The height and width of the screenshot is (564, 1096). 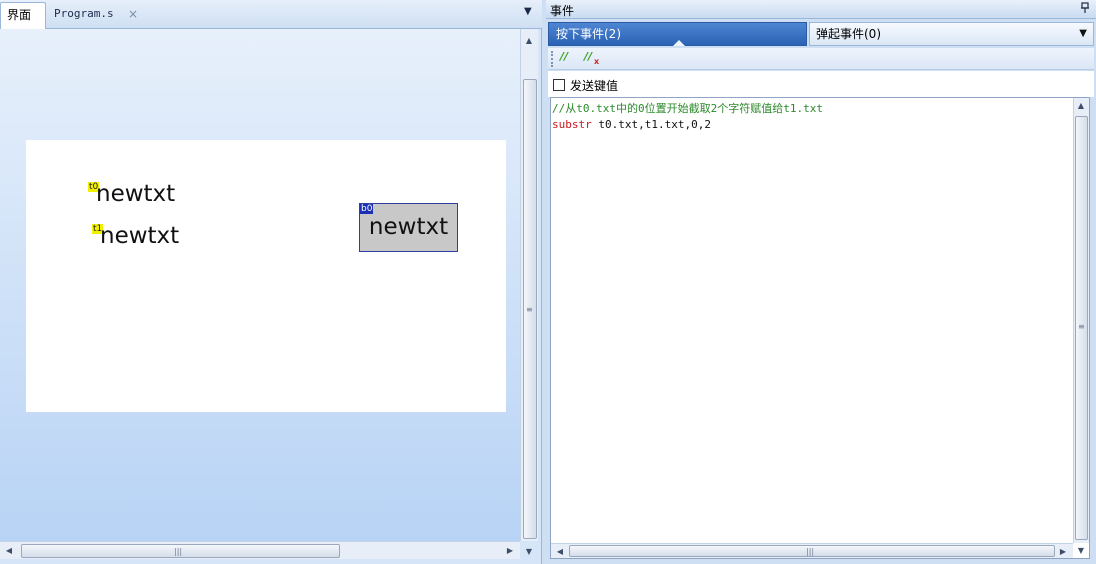 I want to click on tab-release-event-label: 弹起事件(0), so click(x=848, y=34).